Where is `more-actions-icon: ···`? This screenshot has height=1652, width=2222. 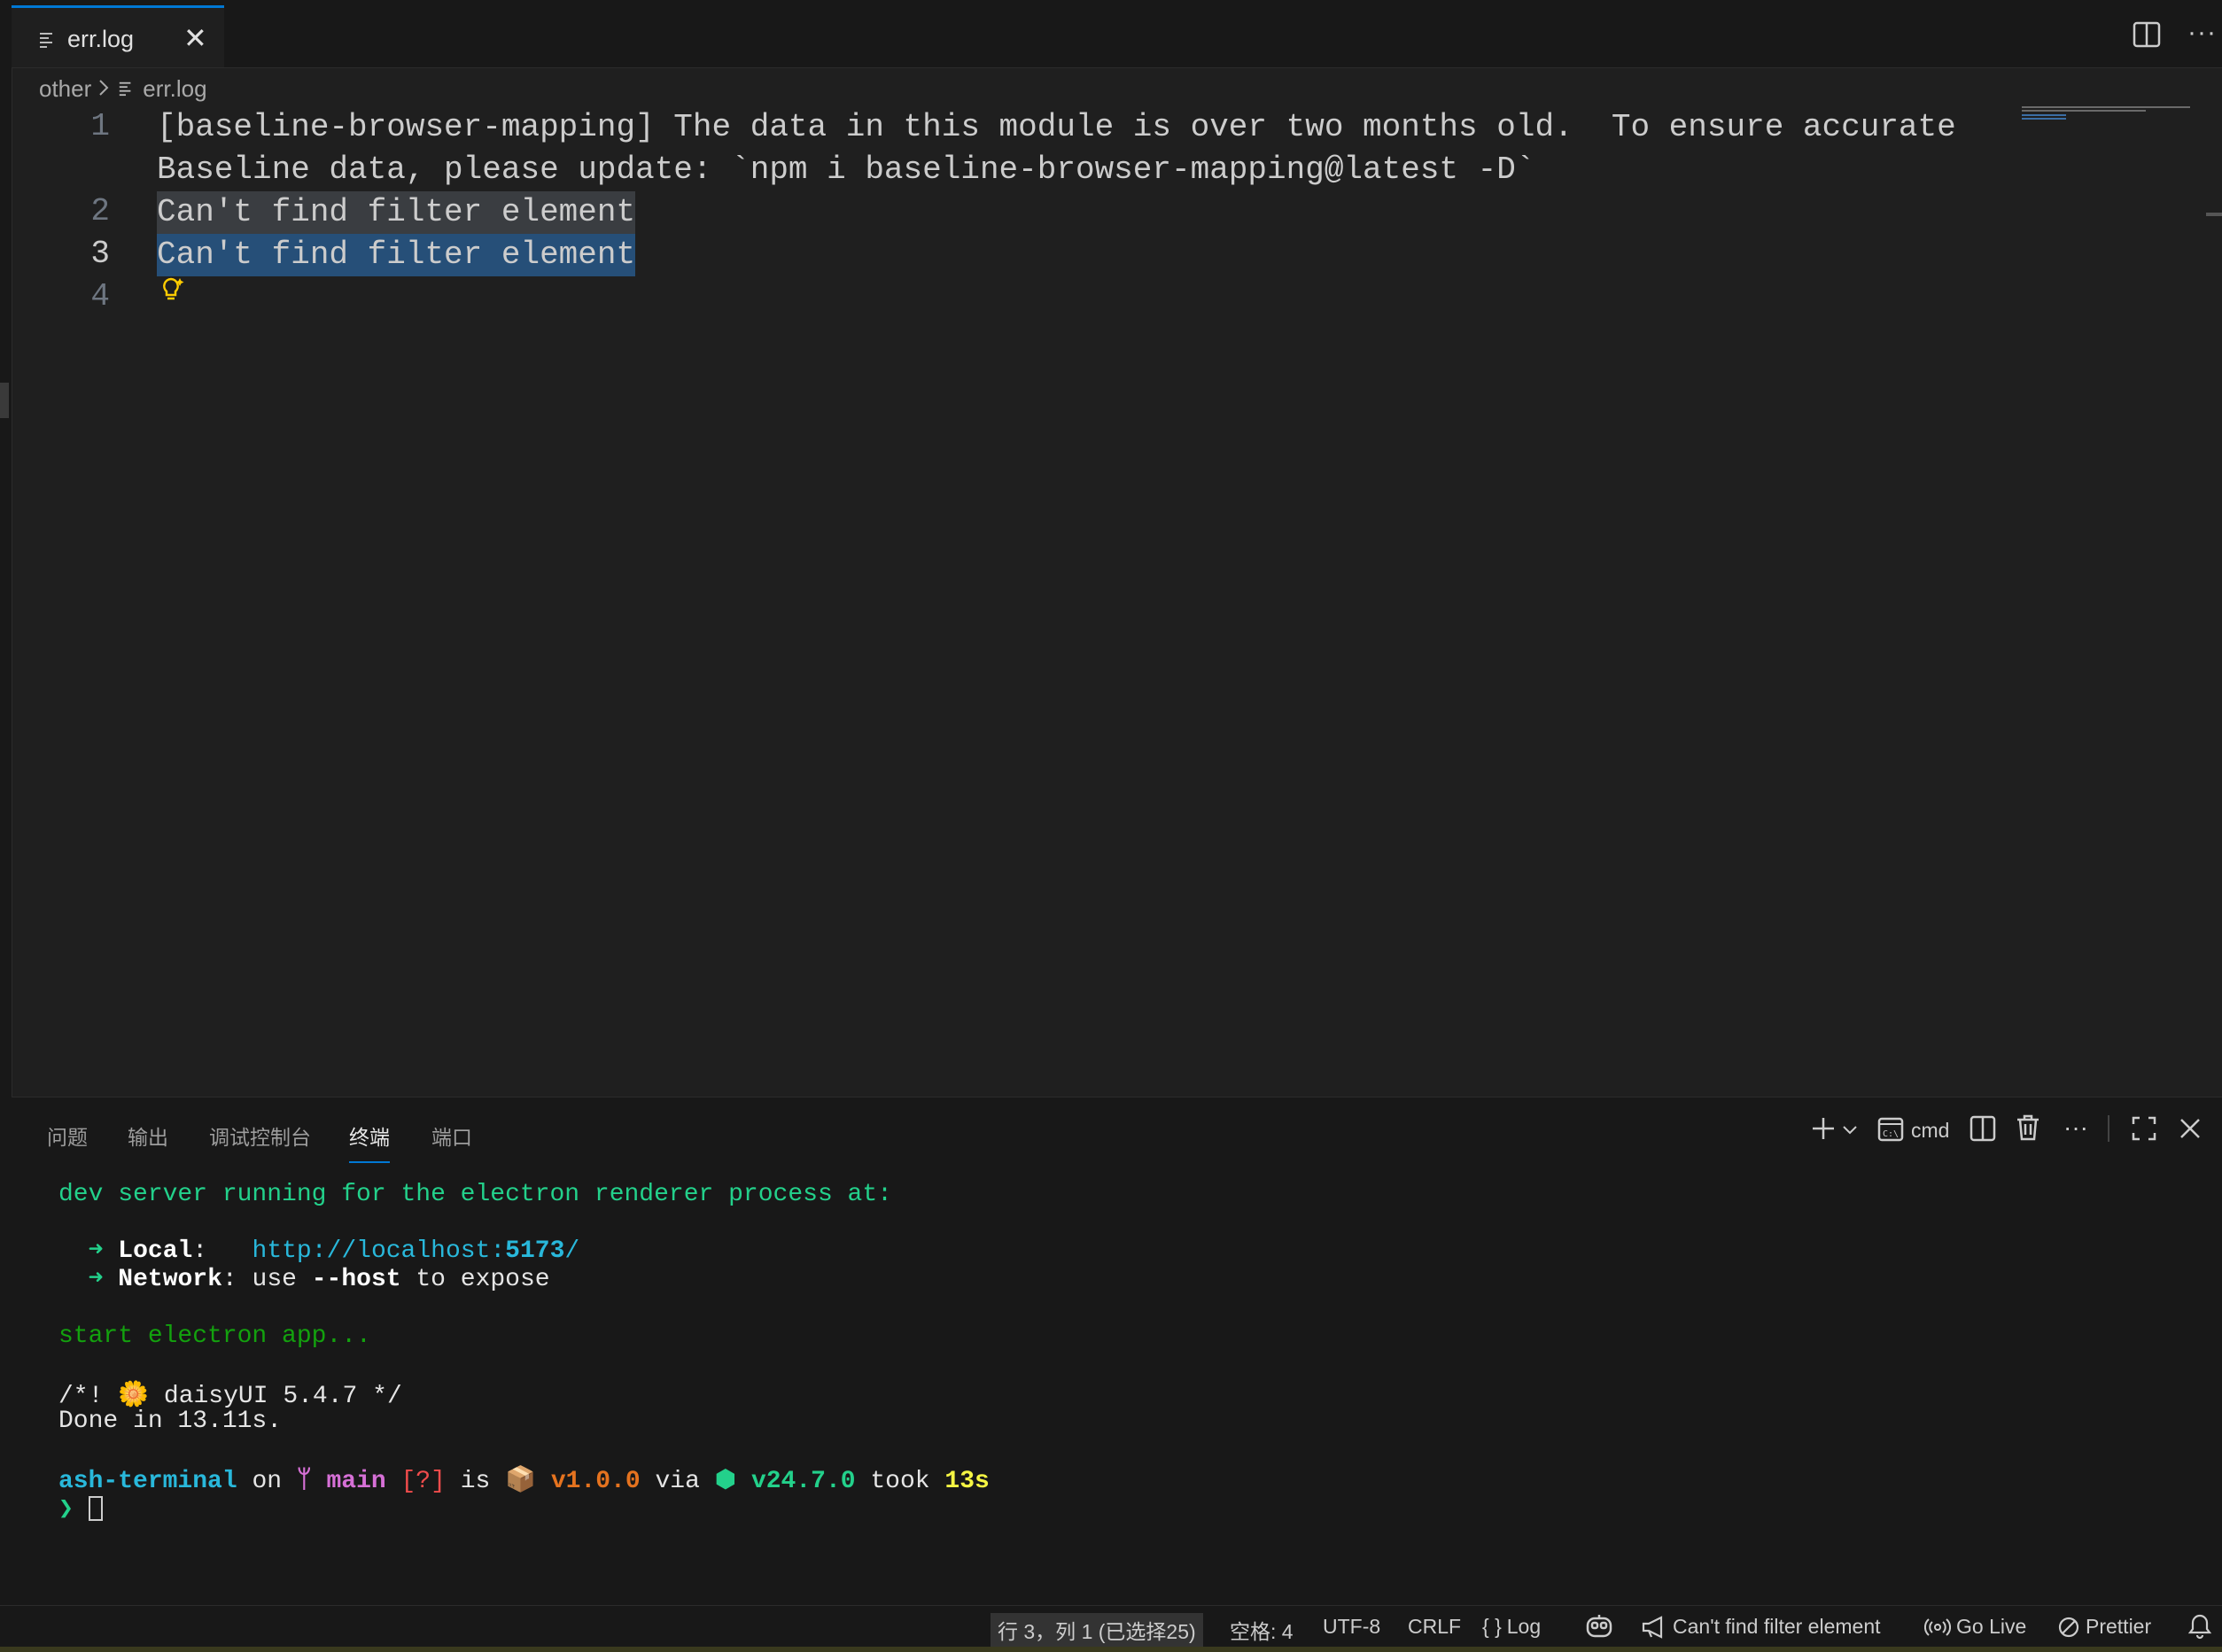 more-actions-icon: ··· is located at coordinates (2202, 33).